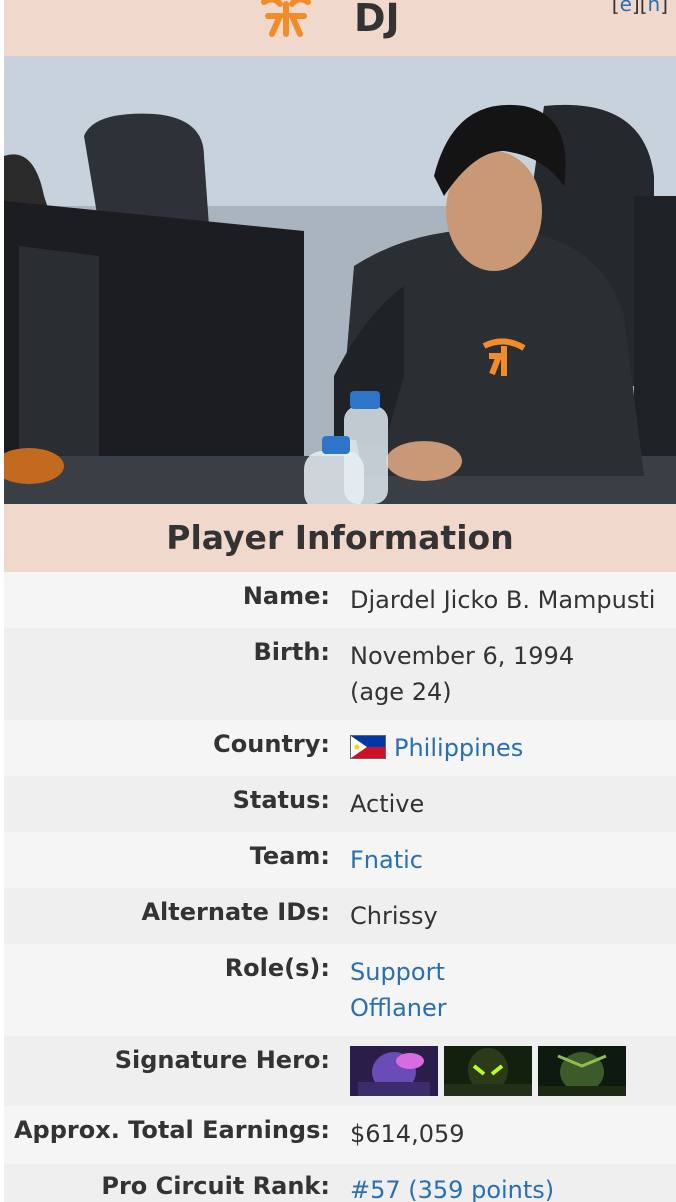 This screenshot has width=676, height=1202. What do you see at coordinates (289, 856) in the screenshot?
I see `info-label: Team:` at bounding box center [289, 856].